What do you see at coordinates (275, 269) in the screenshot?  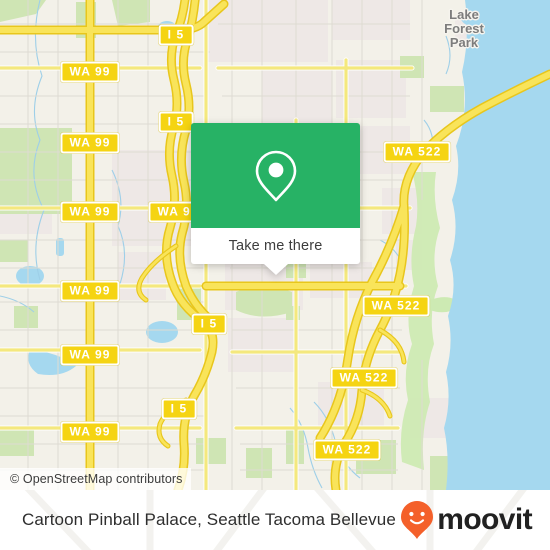 I see `popup-tail` at bounding box center [275, 269].